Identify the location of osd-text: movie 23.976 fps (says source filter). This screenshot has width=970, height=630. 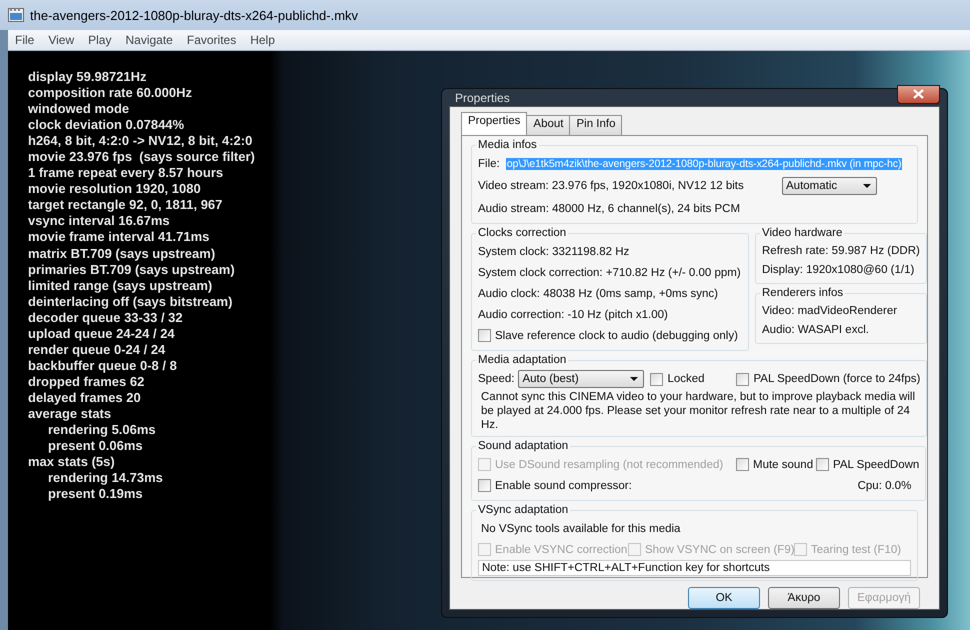
(141, 157).